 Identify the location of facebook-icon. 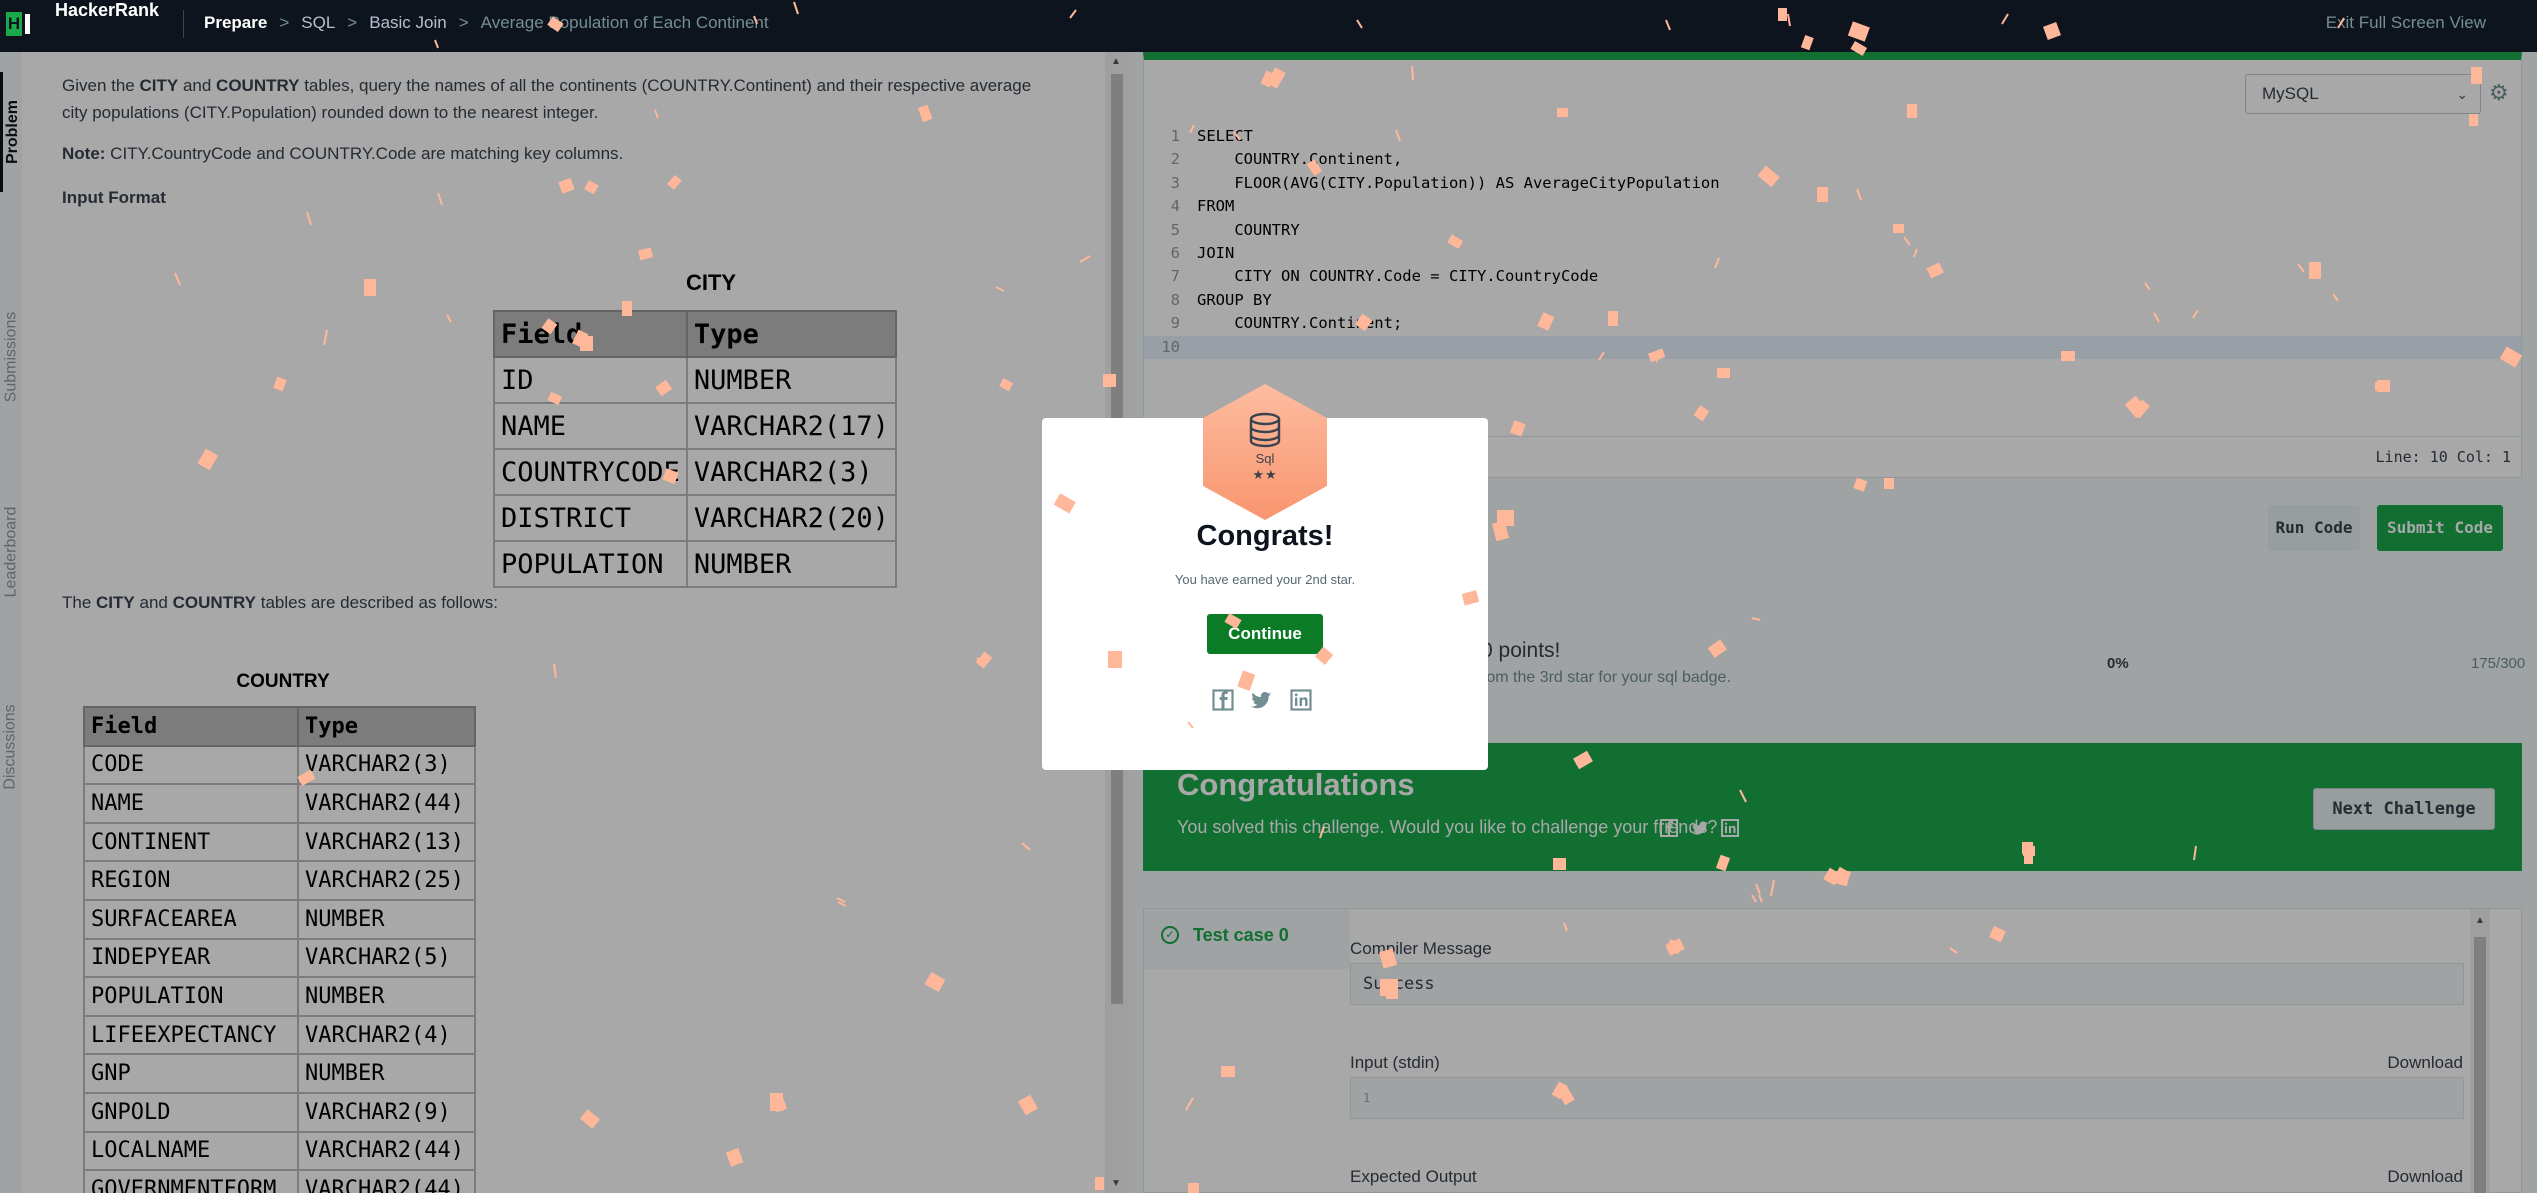
(1223, 700).